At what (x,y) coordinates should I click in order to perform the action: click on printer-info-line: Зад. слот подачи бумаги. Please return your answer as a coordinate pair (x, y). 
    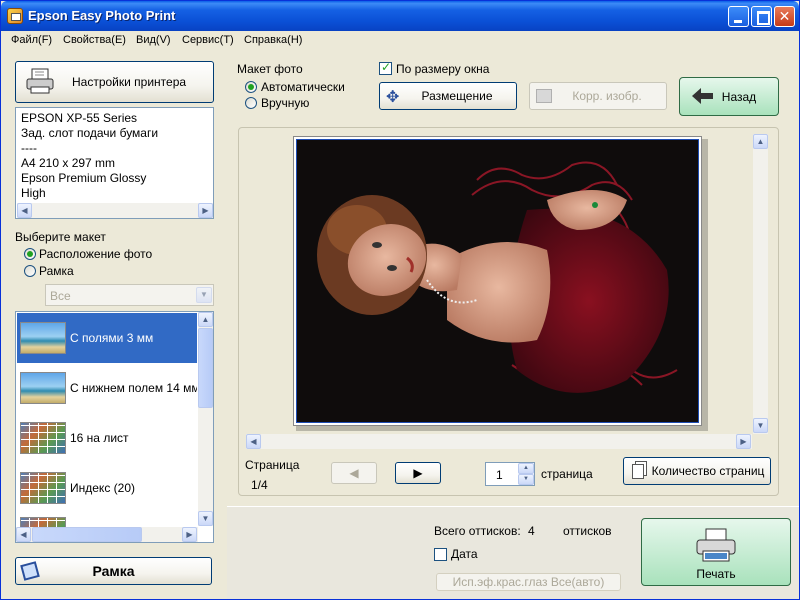
    Looking at the image, I should click on (90, 133).